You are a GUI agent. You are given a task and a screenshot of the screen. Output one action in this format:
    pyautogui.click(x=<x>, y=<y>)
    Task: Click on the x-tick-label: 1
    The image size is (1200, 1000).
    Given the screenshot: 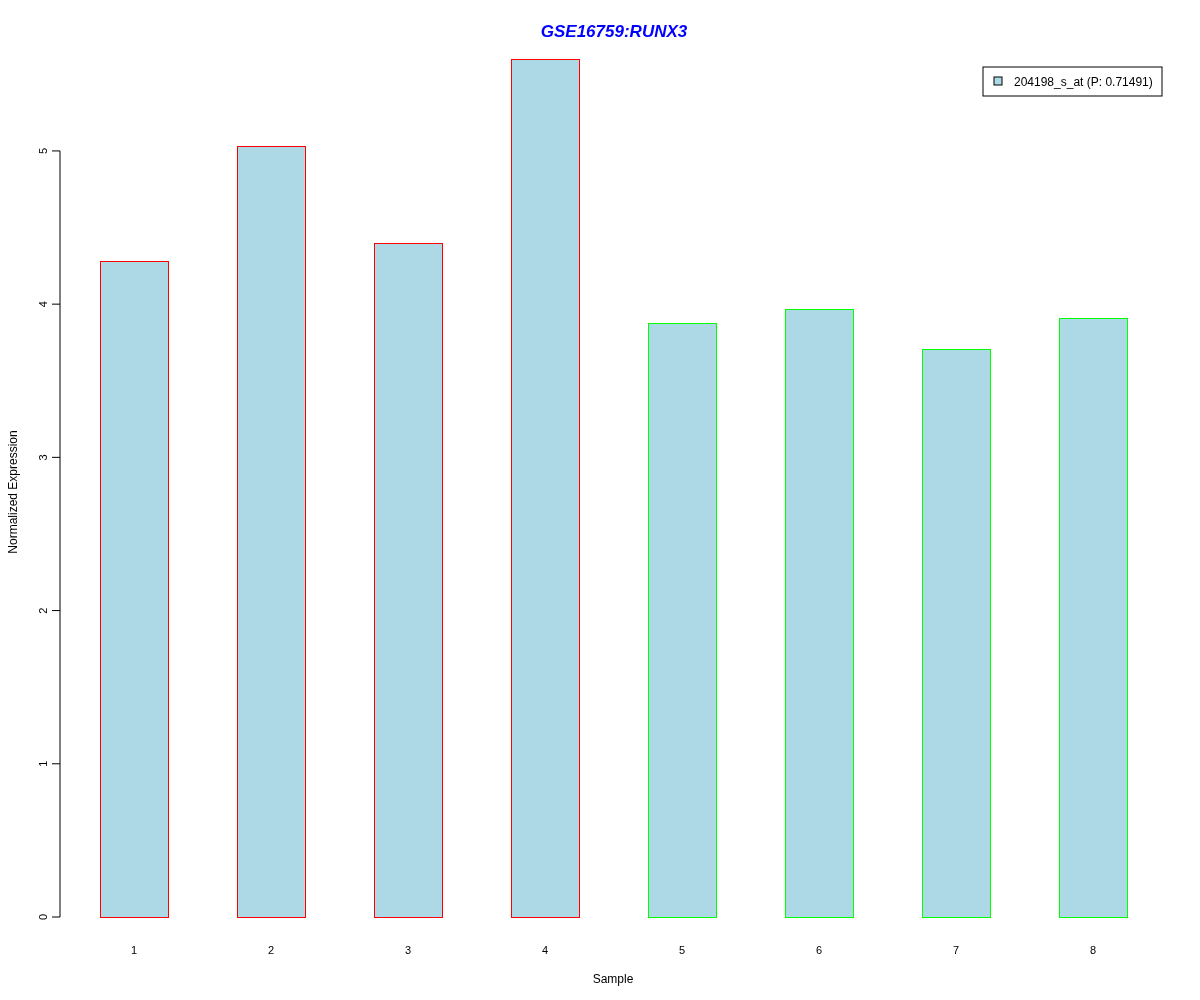 What is the action you would take?
    pyautogui.click(x=134, y=950)
    